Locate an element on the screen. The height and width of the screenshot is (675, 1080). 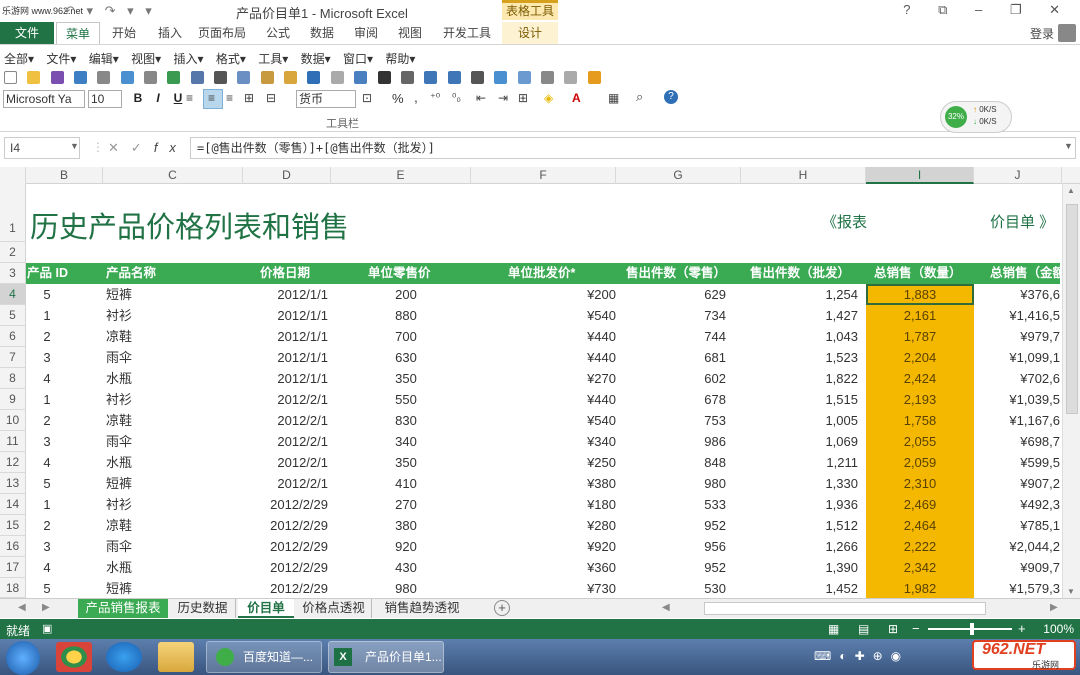
print-icon is located at coordinates (104, 78).